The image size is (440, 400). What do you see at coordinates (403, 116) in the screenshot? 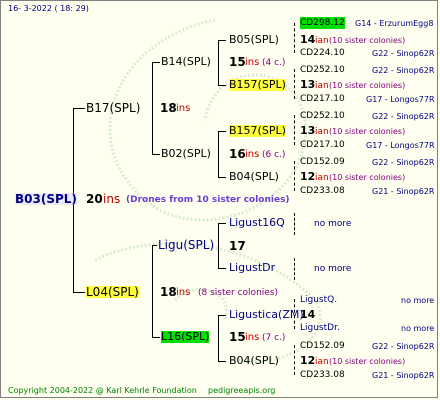
I see `b157b-top-info: G22 - Sinop62R` at bounding box center [403, 116].